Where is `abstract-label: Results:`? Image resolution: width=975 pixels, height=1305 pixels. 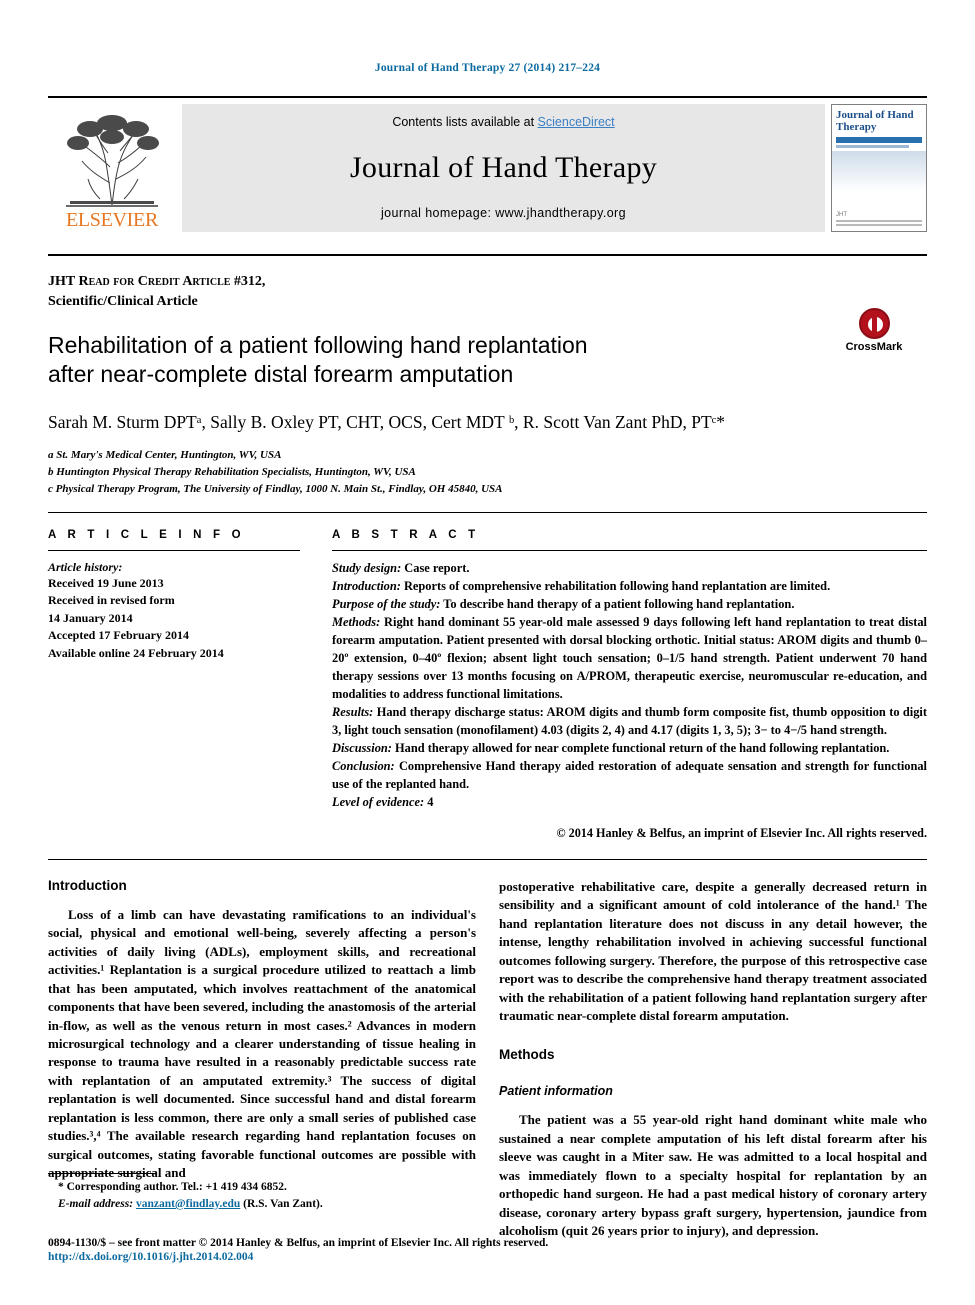 abstract-label: Results: is located at coordinates (353, 711).